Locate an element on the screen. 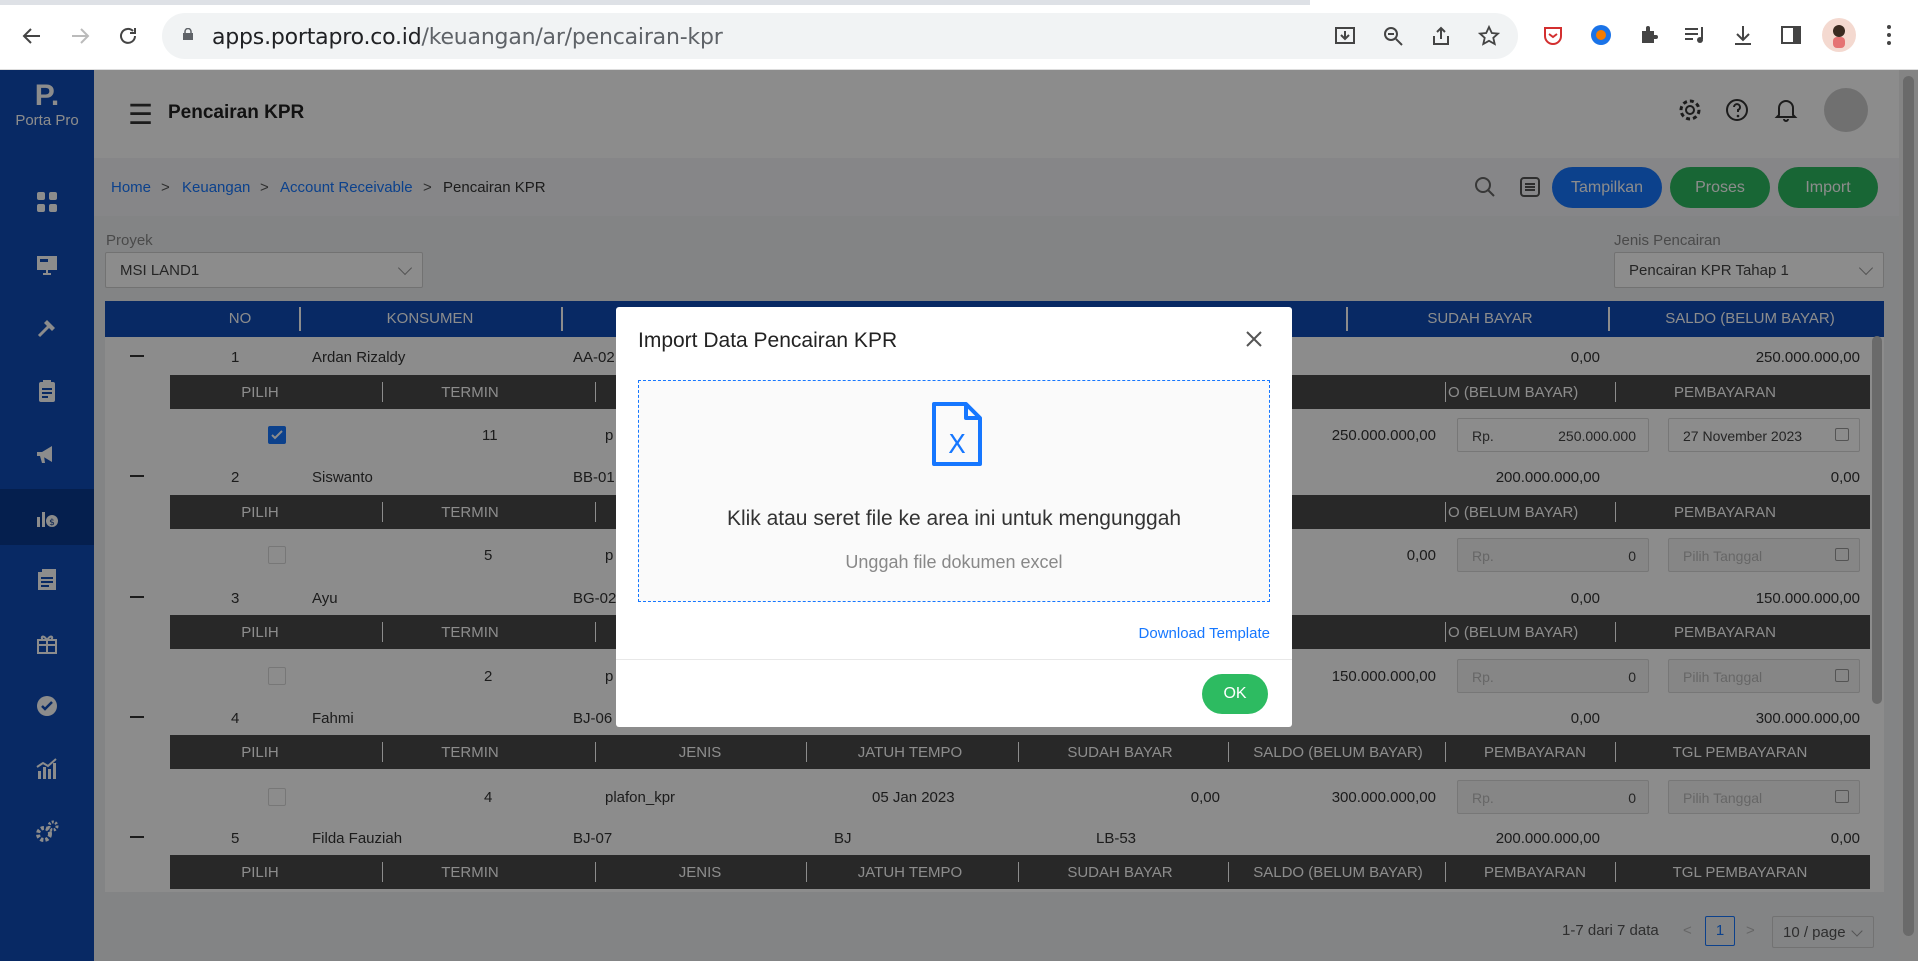 The height and width of the screenshot is (961, 1918). download-template-link: Download Template is located at coordinates (1204, 633).